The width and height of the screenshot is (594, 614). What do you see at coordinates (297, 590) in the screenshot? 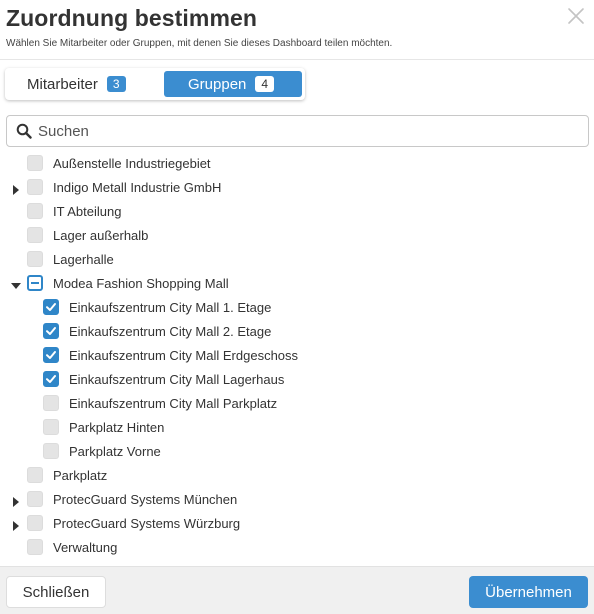
I see `dialog-footer: Schließen Übernehmen` at bounding box center [297, 590].